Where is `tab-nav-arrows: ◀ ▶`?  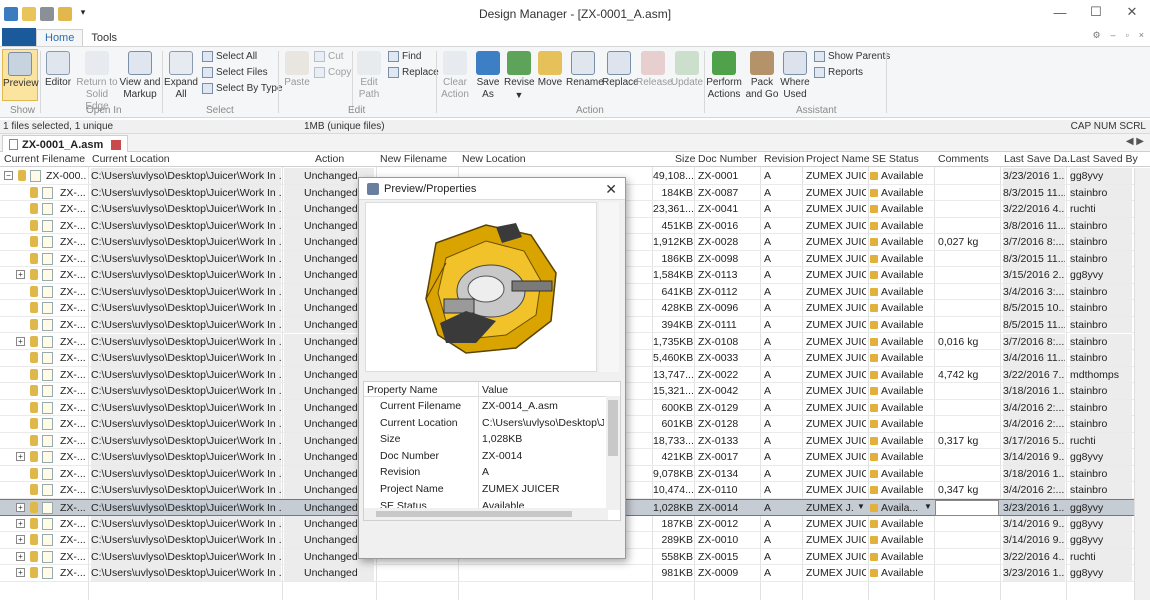
tab-nav-arrows: ◀ ▶ is located at coordinates (1135, 141).